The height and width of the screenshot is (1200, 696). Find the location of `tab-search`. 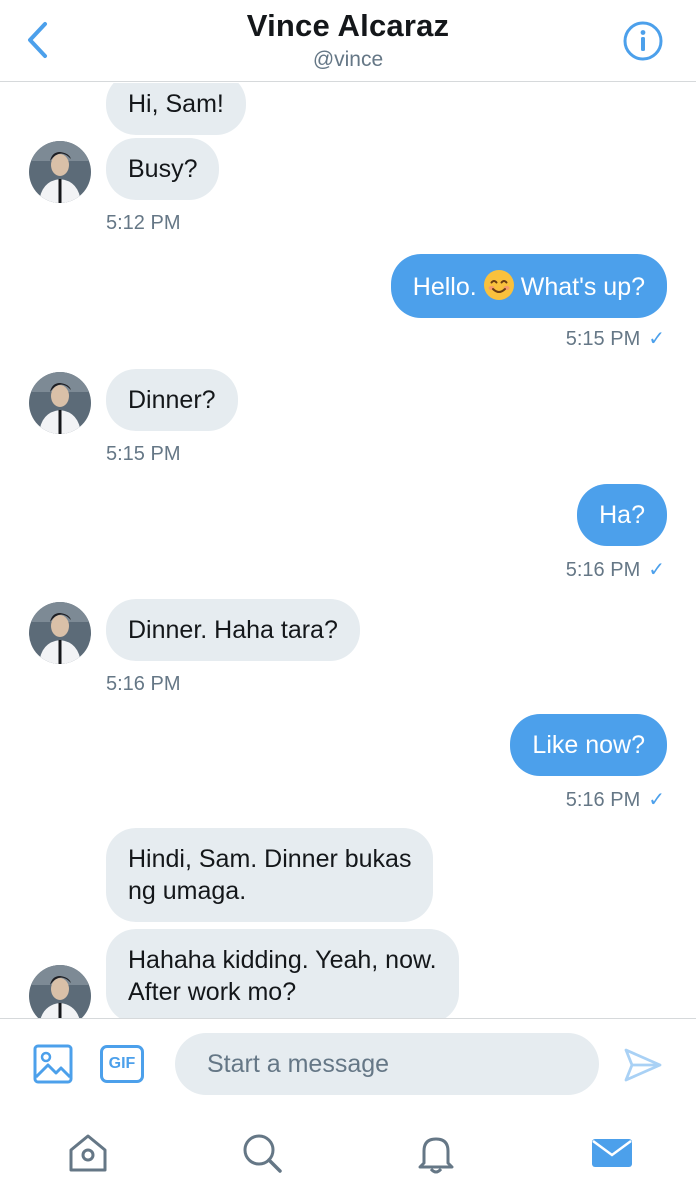

tab-search is located at coordinates (262, 1153).